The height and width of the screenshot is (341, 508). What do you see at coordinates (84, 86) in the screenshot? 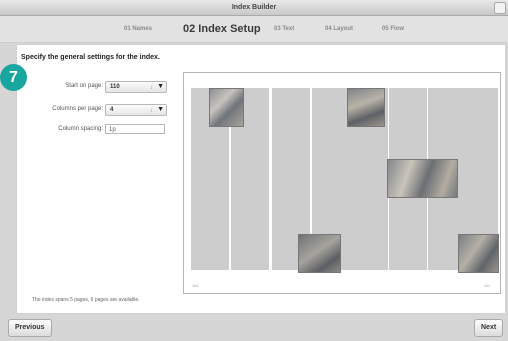
I see `start-page-label: Start on page:` at bounding box center [84, 86].